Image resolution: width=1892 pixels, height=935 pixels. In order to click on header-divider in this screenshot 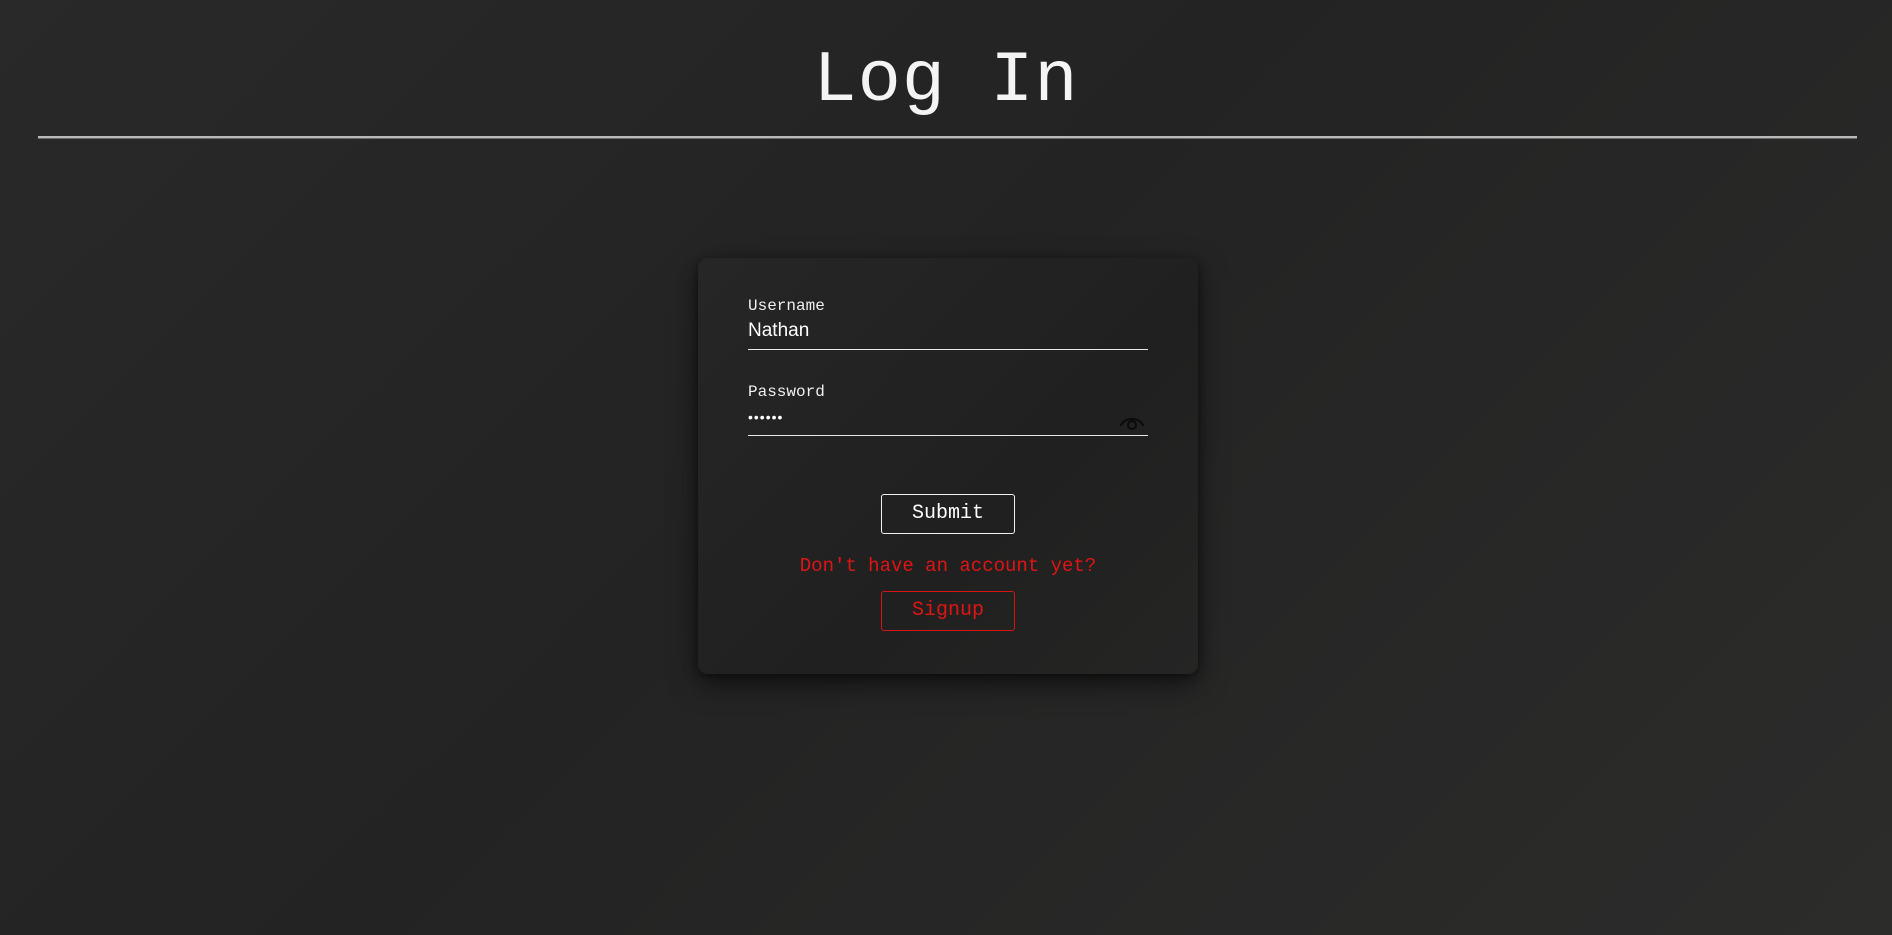, I will do `click(947, 137)`.